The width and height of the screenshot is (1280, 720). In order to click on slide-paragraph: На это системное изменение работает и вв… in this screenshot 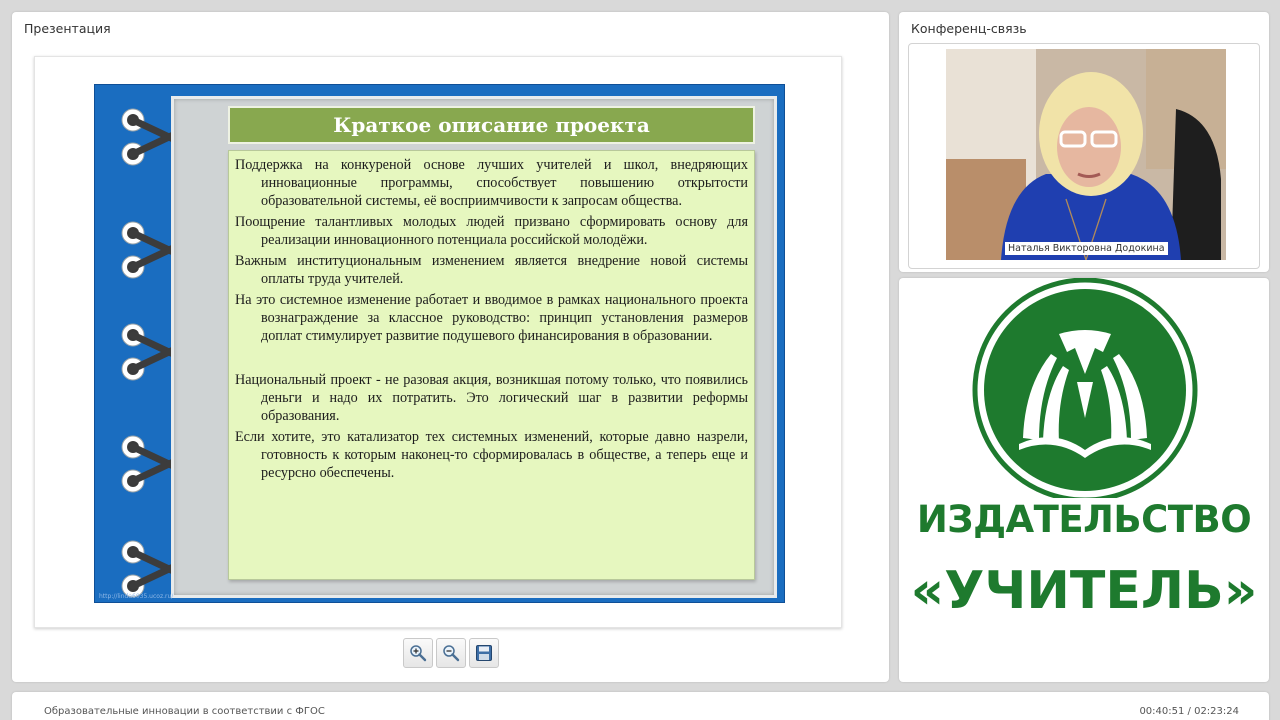, I will do `click(491, 318)`.